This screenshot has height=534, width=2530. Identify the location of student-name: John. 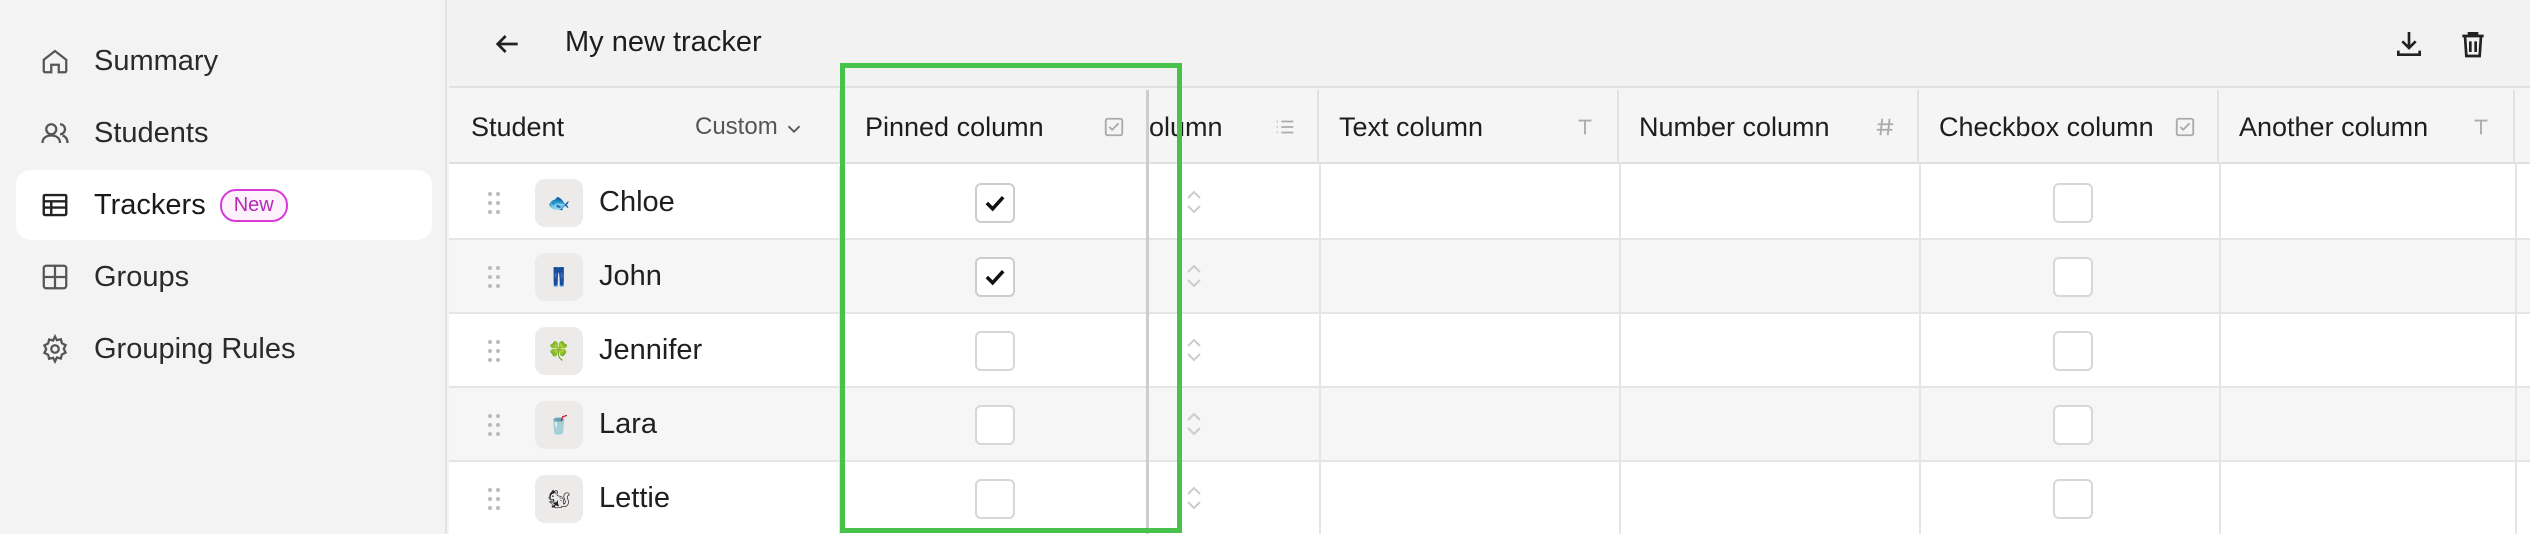
(630, 276).